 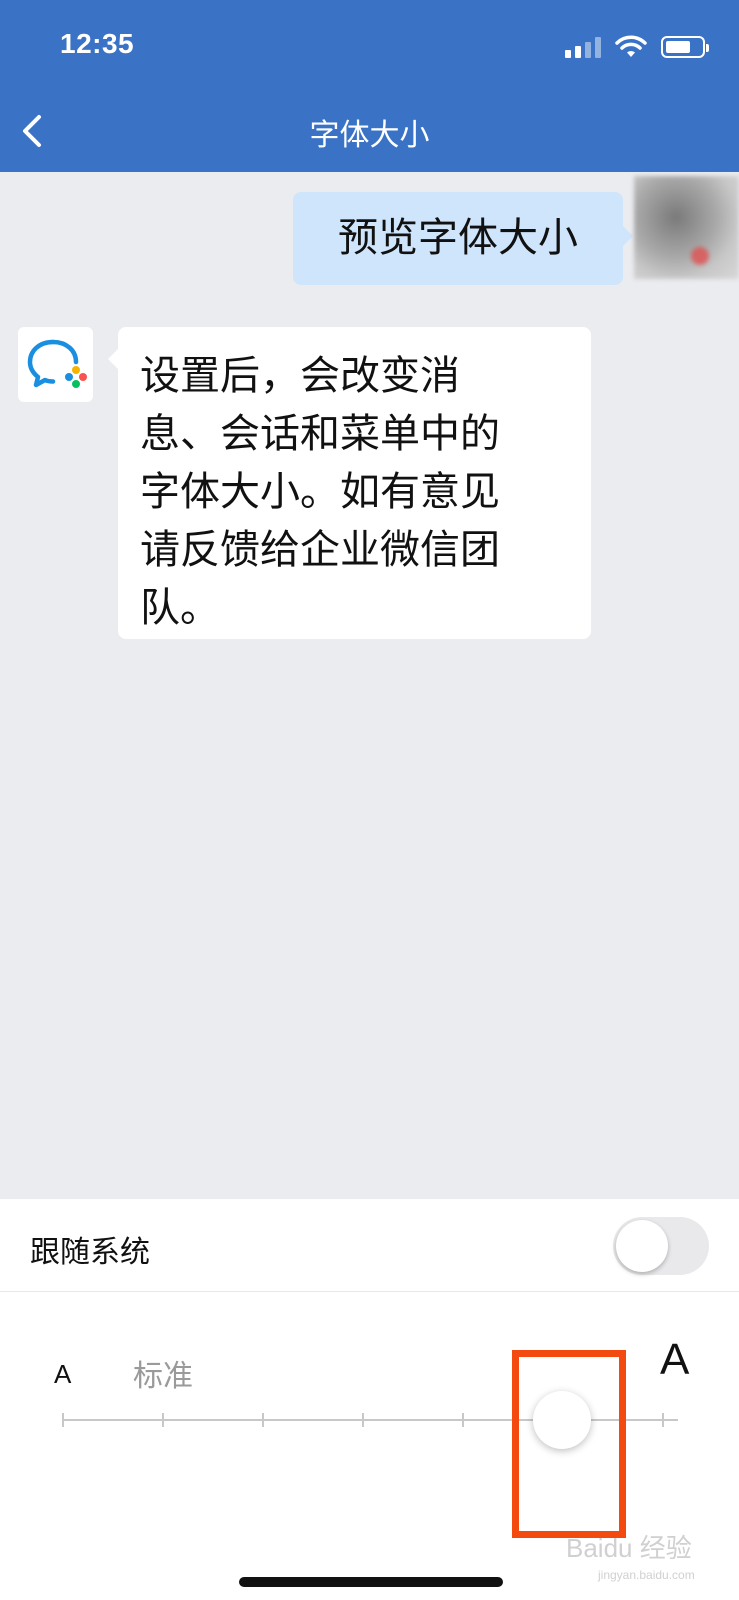 What do you see at coordinates (369, 135) in the screenshot?
I see `page-title: 字体大小` at bounding box center [369, 135].